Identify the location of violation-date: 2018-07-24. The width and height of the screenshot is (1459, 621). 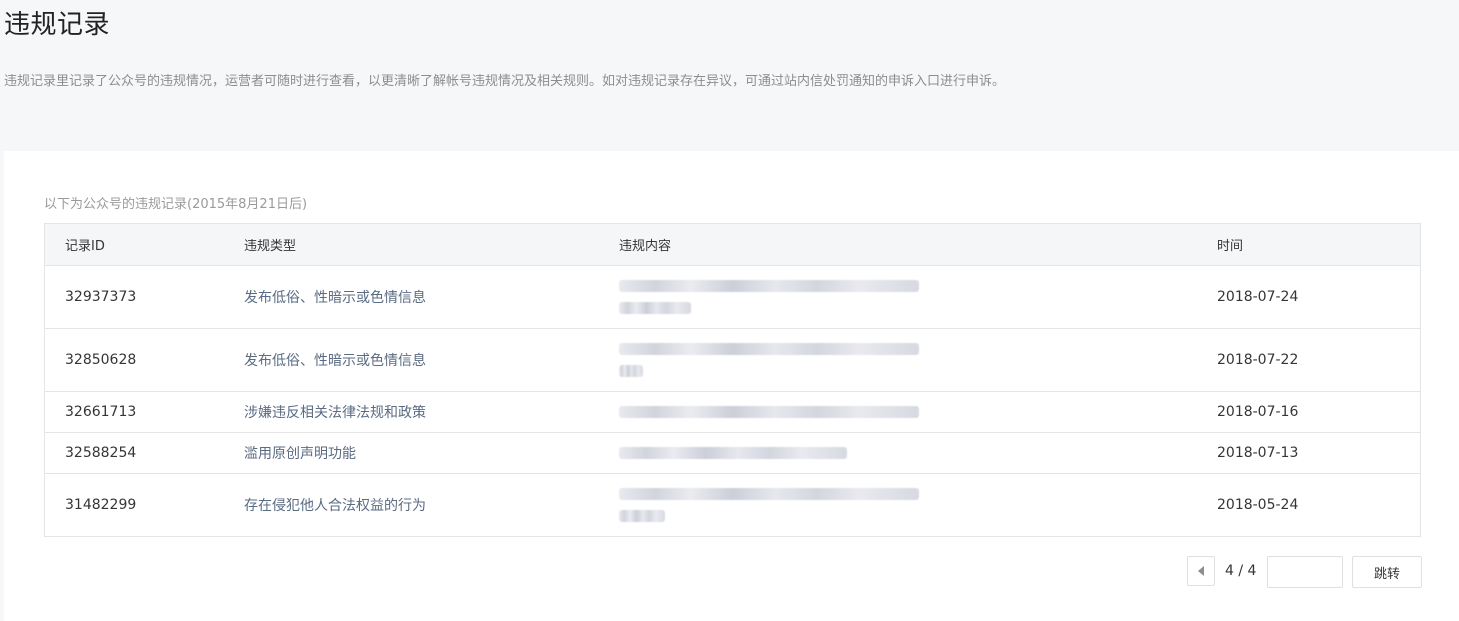
(1258, 297).